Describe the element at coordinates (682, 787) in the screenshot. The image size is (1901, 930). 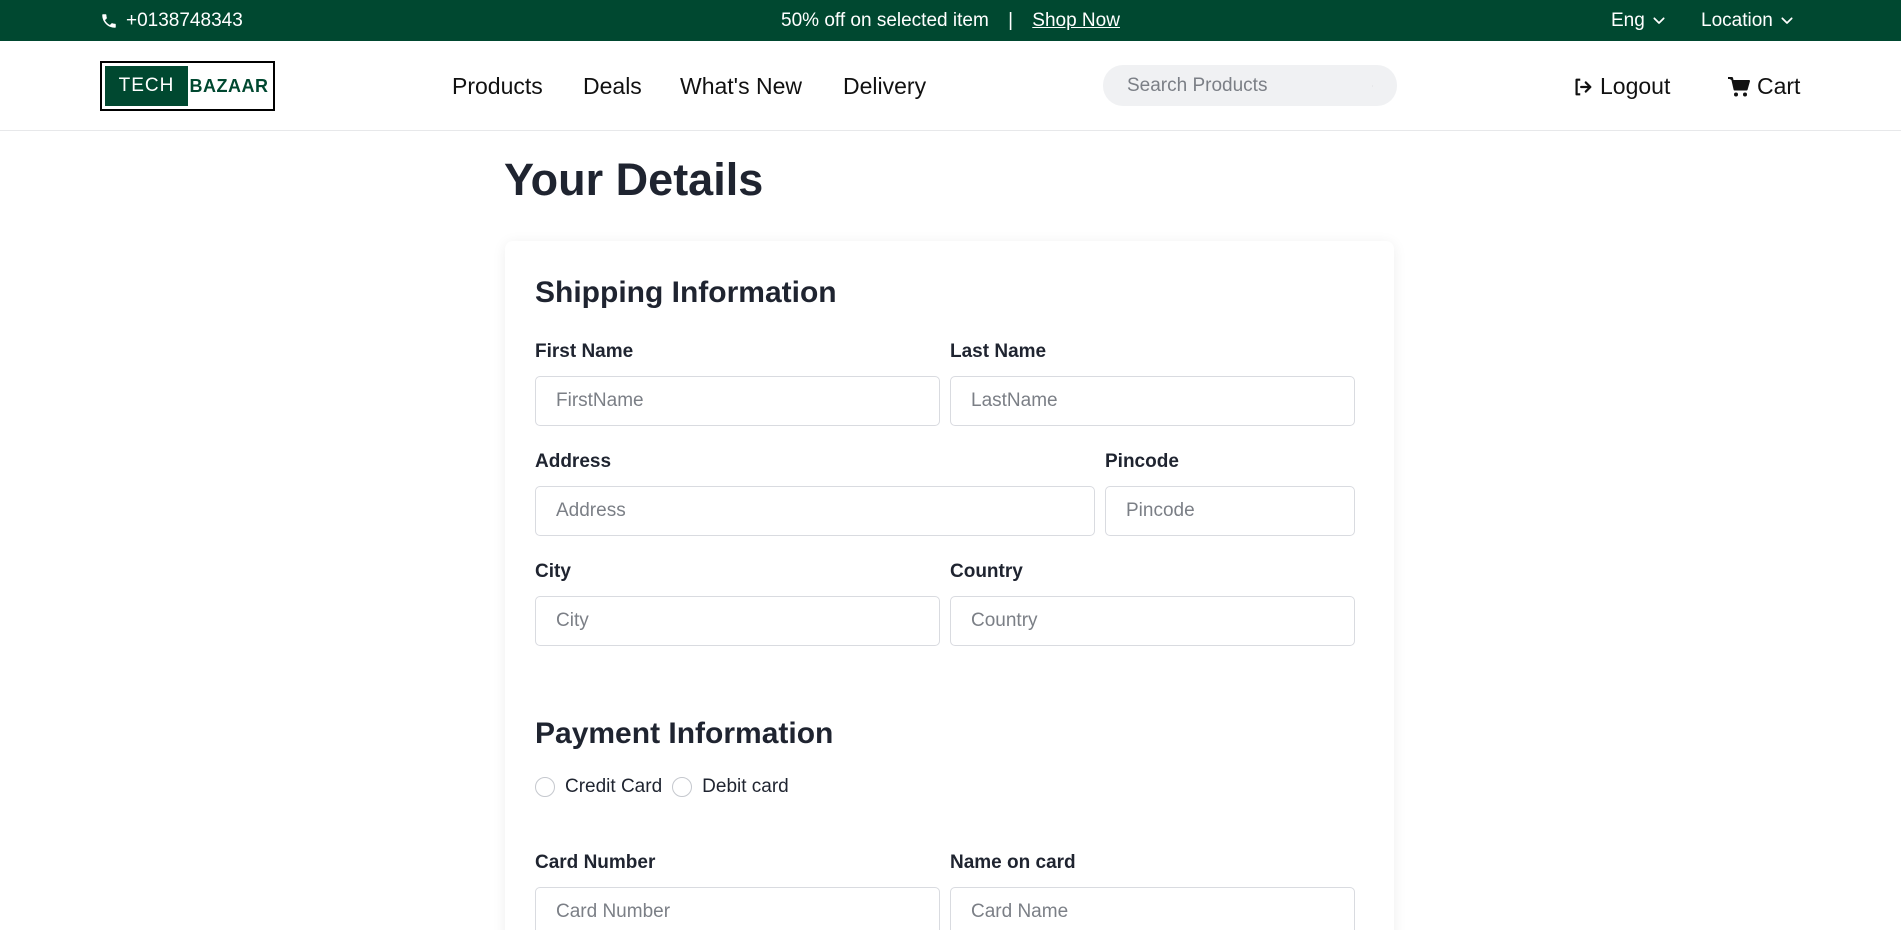
I see `debit-card-radio` at that location.